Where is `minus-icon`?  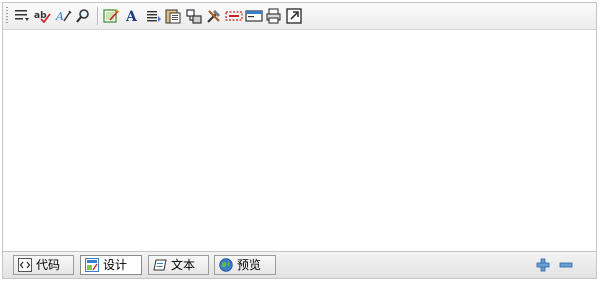
minus-icon is located at coordinates (566, 264).